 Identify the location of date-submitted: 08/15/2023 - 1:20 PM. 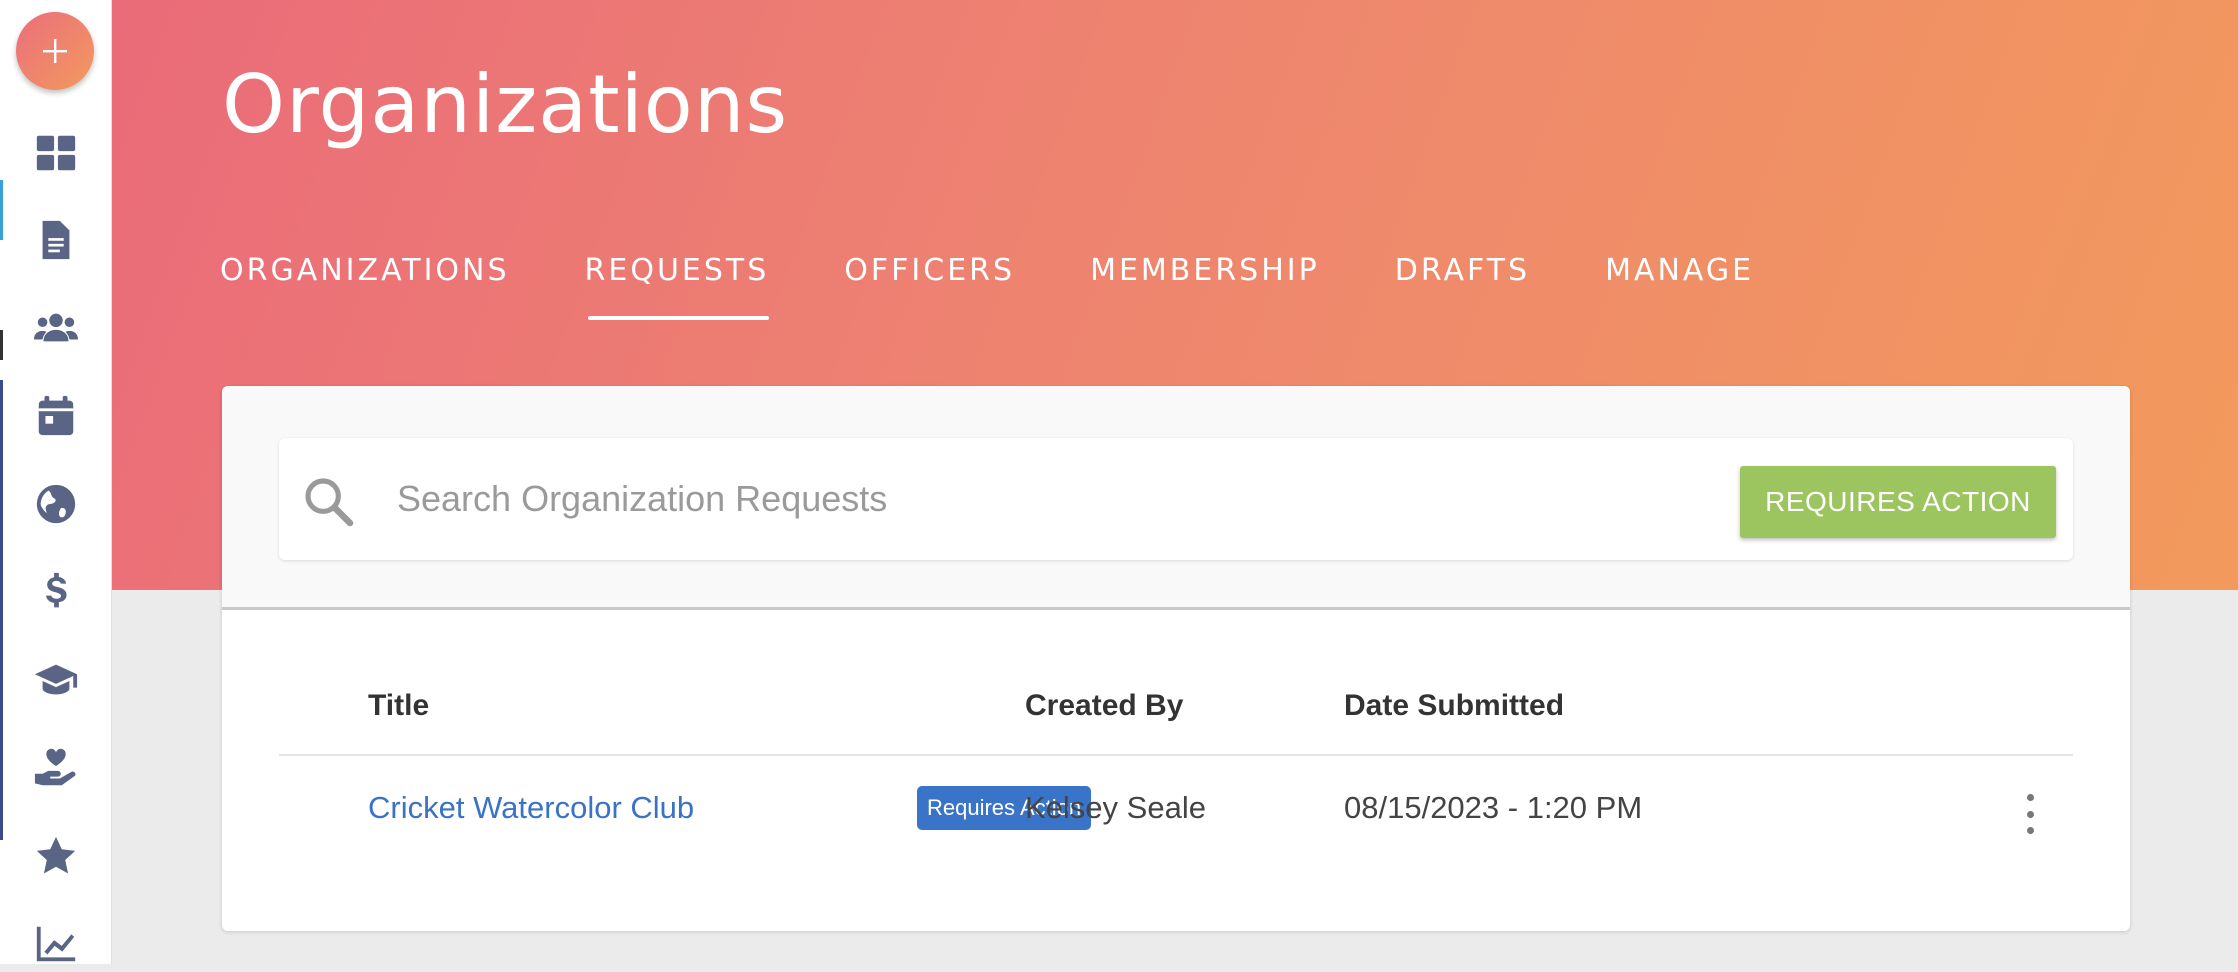
(1493, 807).